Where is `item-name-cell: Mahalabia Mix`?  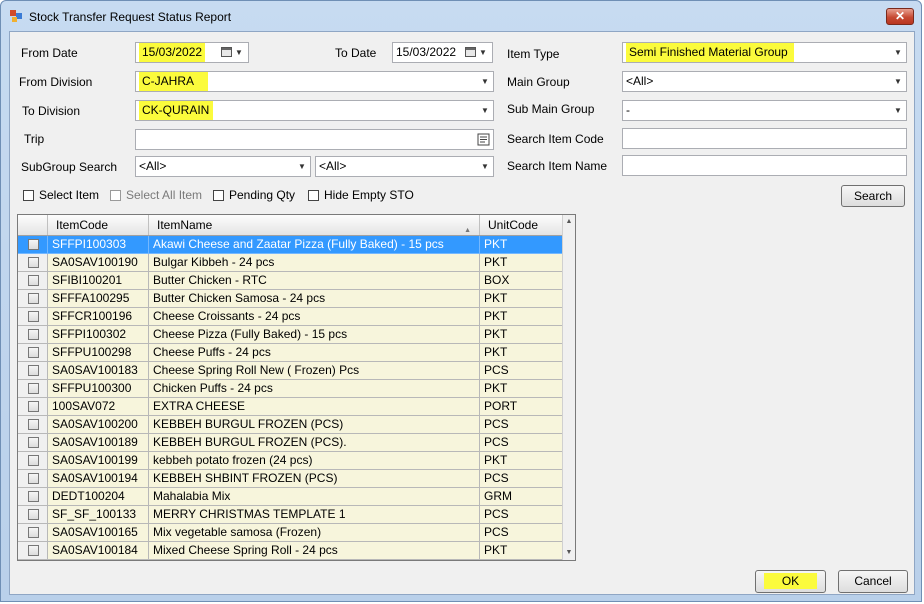 item-name-cell: Mahalabia Mix is located at coordinates (314, 497).